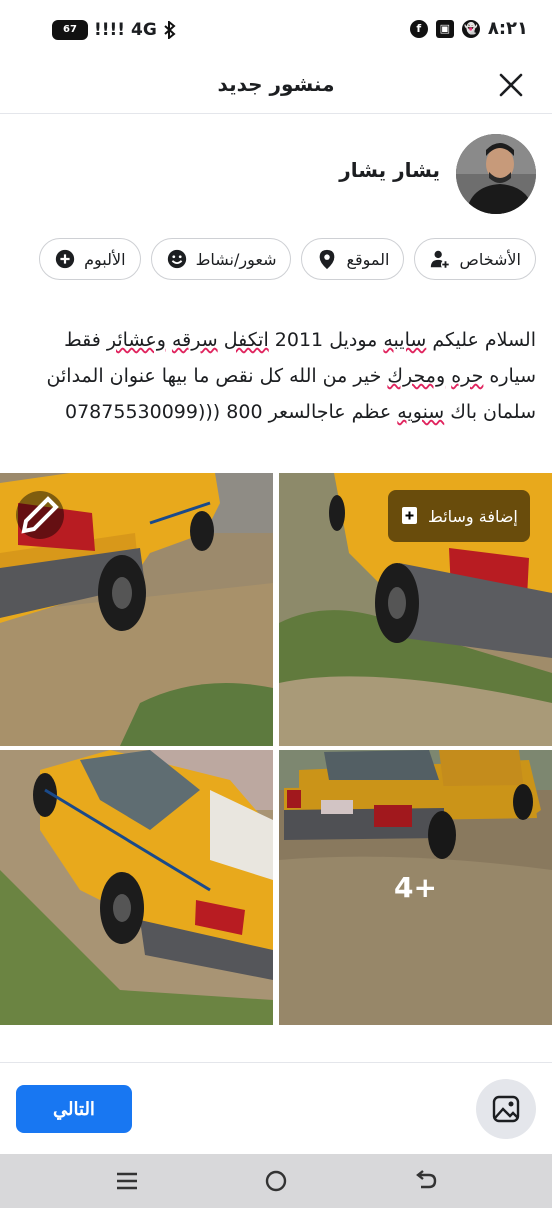 Image resolution: width=552 pixels, height=1208 pixels. Describe the element at coordinates (418, 28) in the screenshot. I see `facebook-icon: f` at that location.